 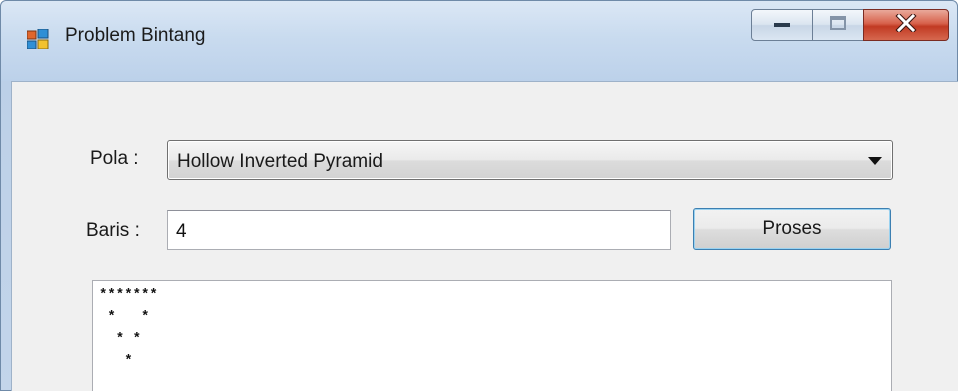 I want to click on pola-label: Pola :, so click(x=114, y=158).